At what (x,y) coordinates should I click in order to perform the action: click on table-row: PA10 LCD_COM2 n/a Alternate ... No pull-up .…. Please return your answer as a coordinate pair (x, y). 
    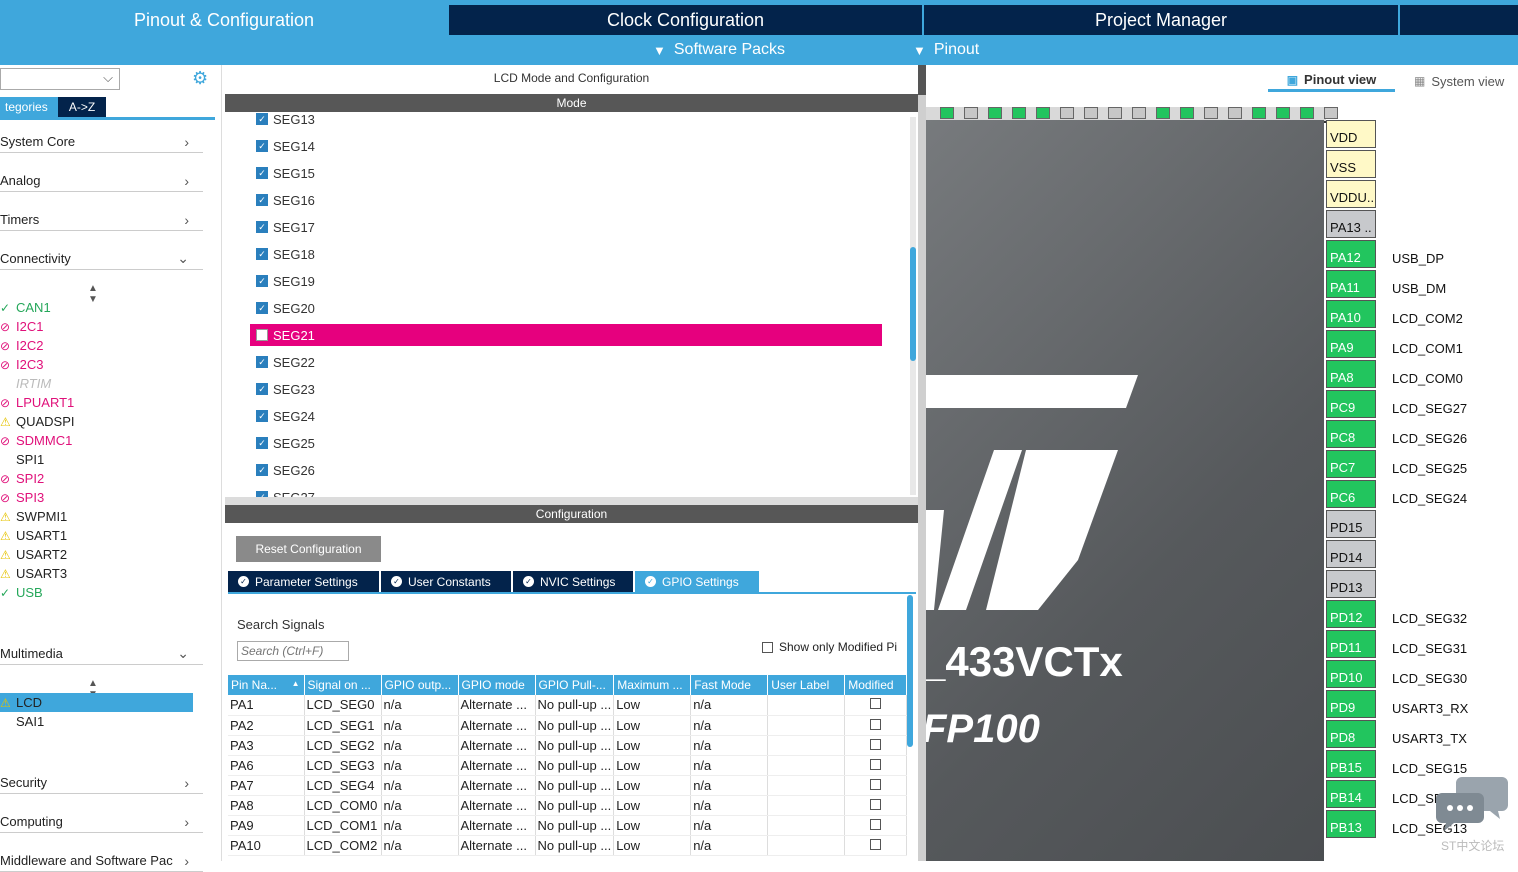
    Looking at the image, I should click on (568, 845).